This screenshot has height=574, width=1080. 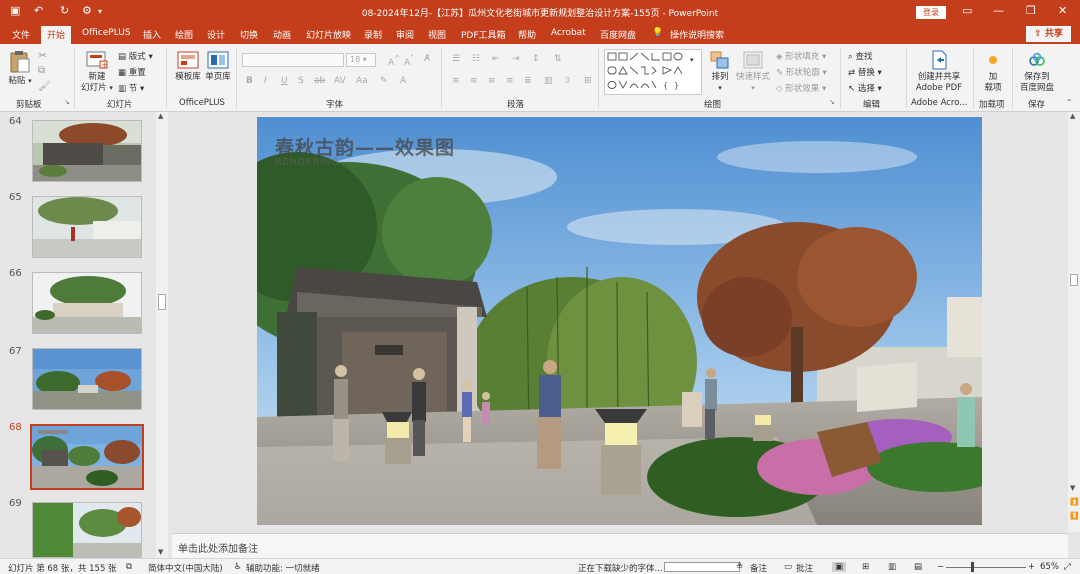 What do you see at coordinates (483, 34) in the screenshot?
I see `tab-pdf-toolbox: PDF工具箱` at bounding box center [483, 34].